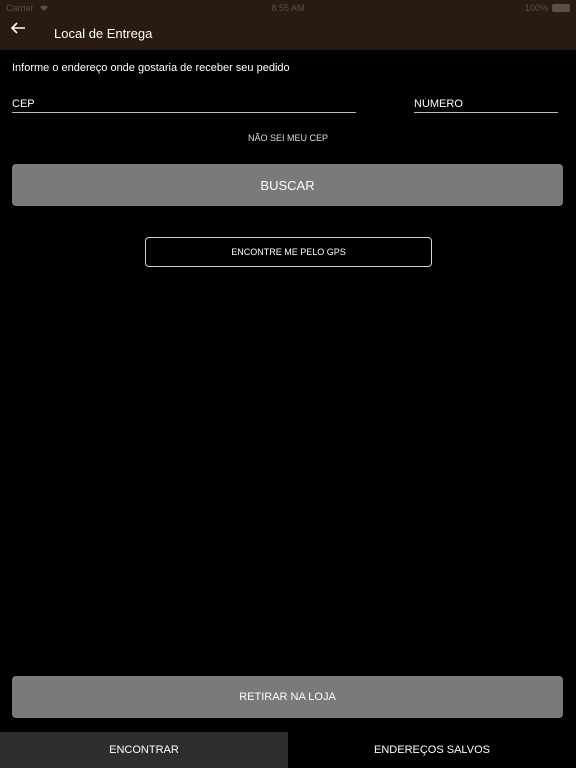  What do you see at coordinates (288, 33) in the screenshot?
I see `navigation-bar: Local de Entrega` at bounding box center [288, 33].